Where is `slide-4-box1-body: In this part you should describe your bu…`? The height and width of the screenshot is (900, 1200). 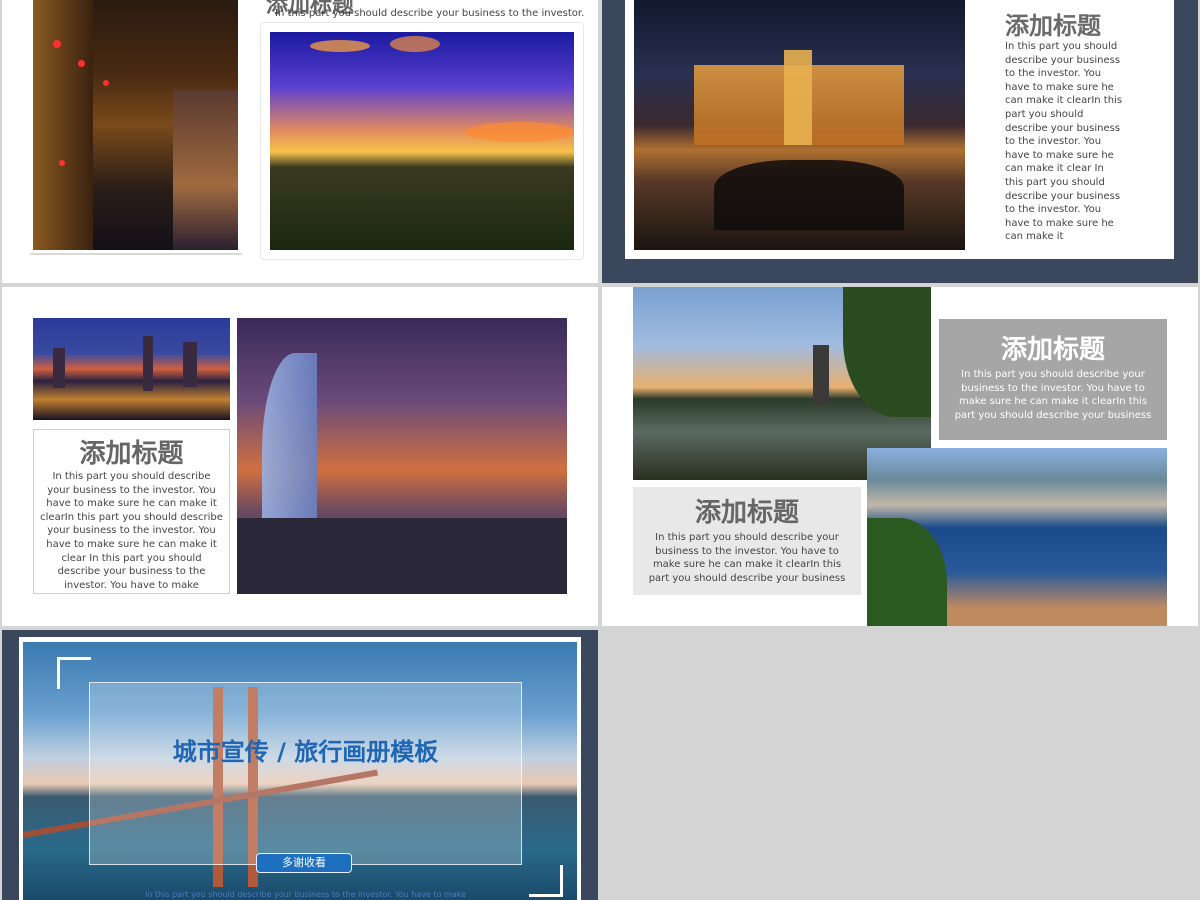
slide-4-box1-body: In this part you should describe your bu… is located at coordinates (1053, 395).